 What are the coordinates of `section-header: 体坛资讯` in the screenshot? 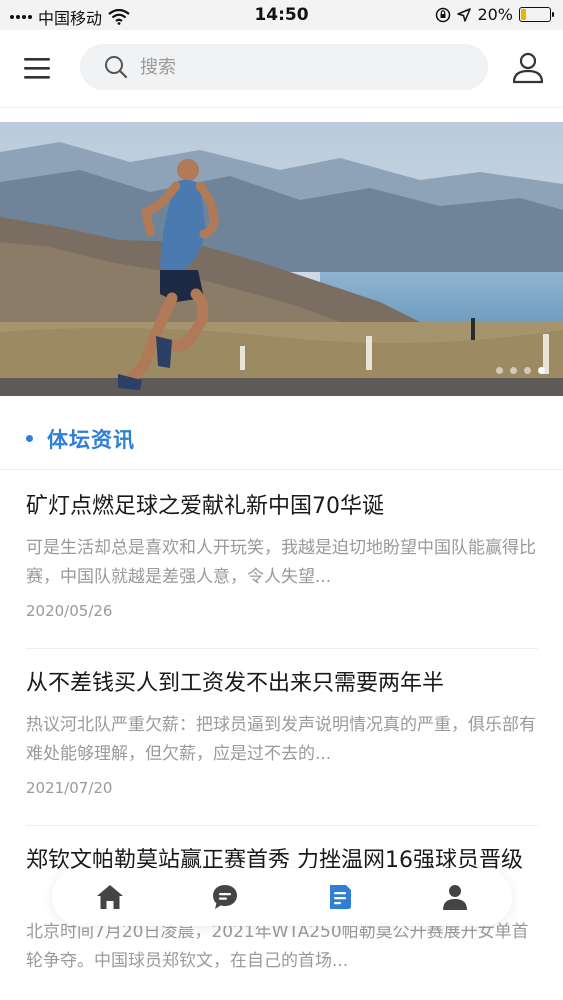 It's located at (281, 439).